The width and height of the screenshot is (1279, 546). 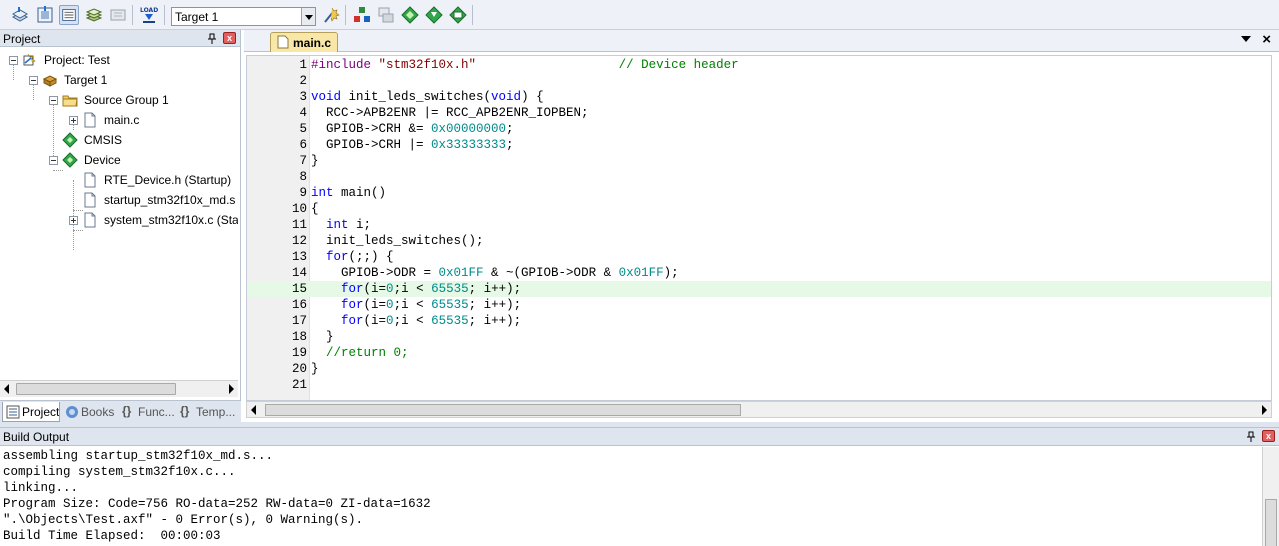 I want to click on build-output-line: Build Time Elapsed: 00:00:03, so click(x=112, y=536).